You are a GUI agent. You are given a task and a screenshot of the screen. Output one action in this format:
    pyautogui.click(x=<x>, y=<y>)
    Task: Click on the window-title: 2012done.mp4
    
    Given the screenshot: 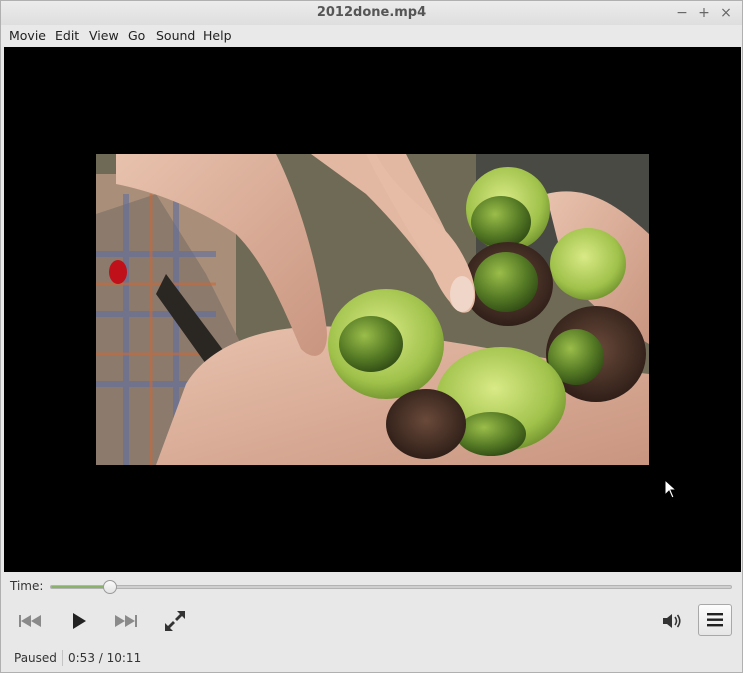 What is the action you would take?
    pyautogui.click(x=371, y=12)
    